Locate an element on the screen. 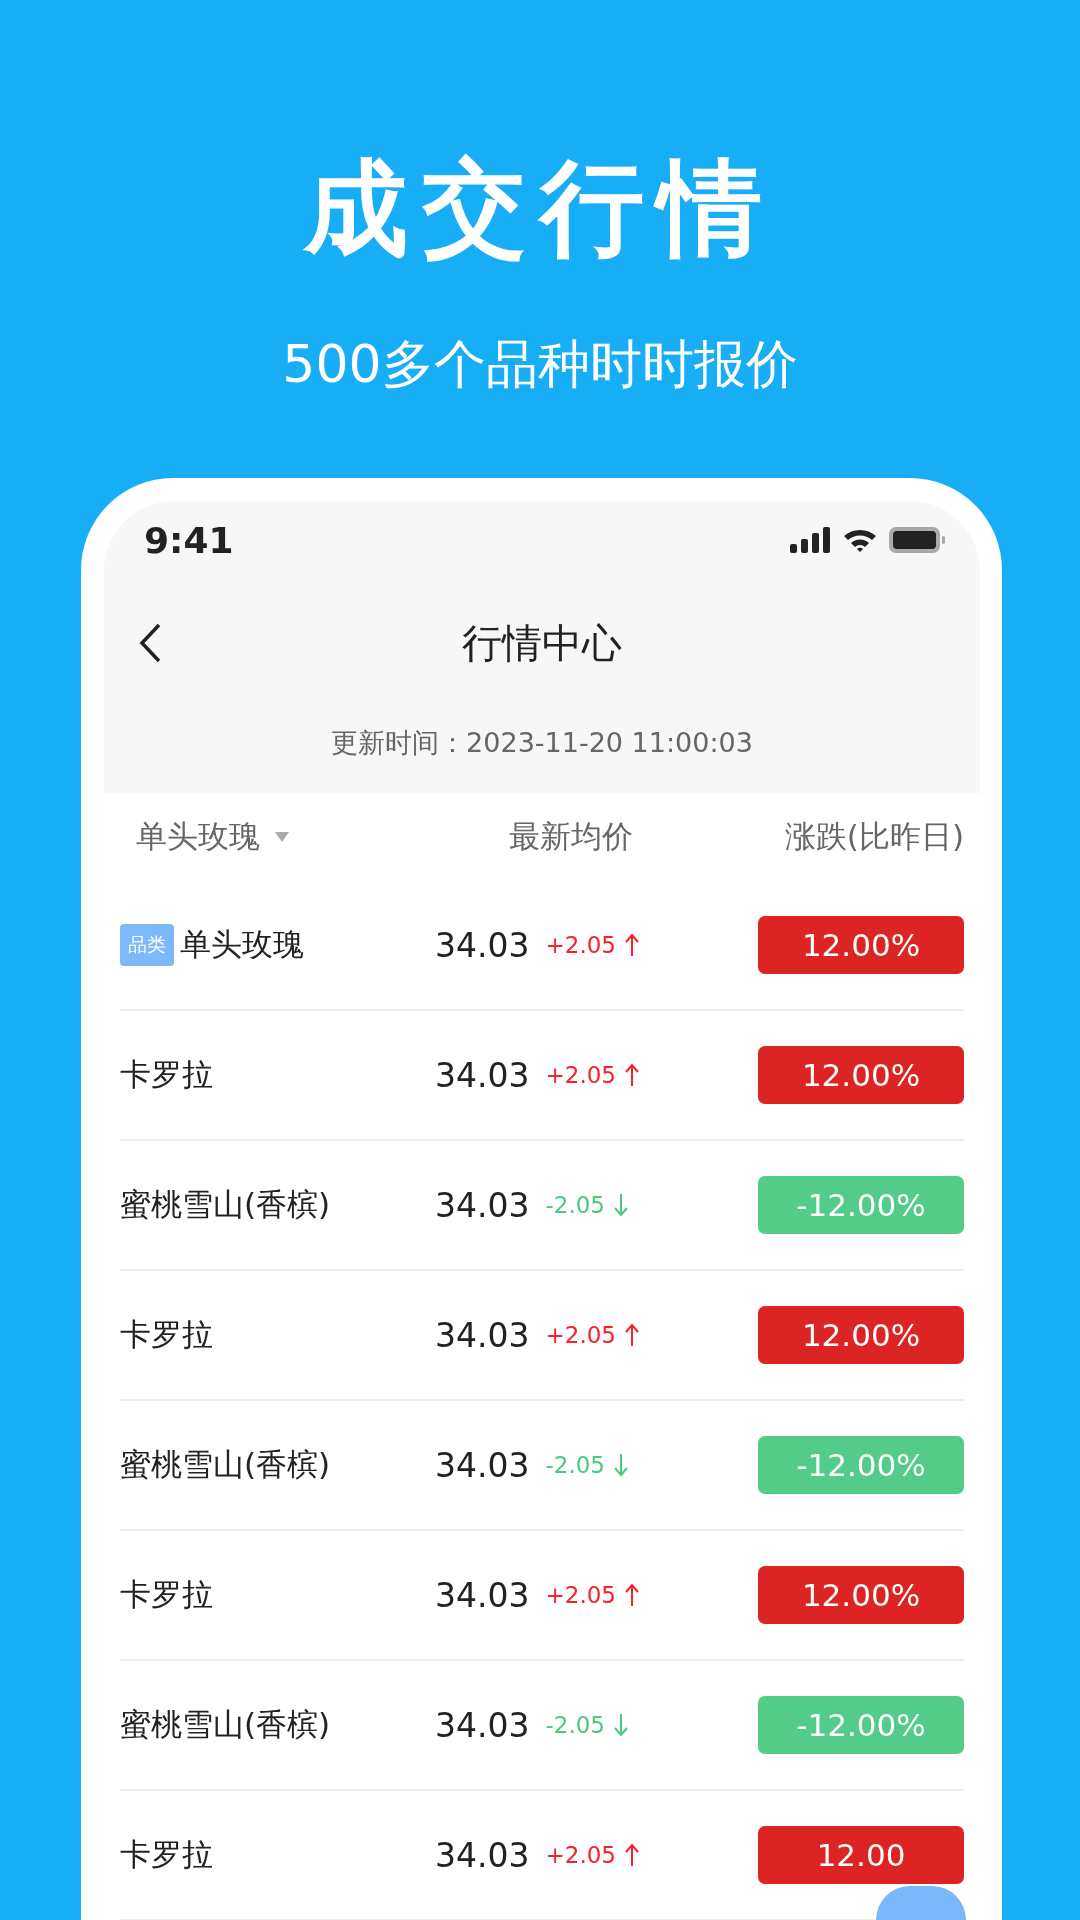  change-percent: 12.00 is located at coordinates (861, 1855).